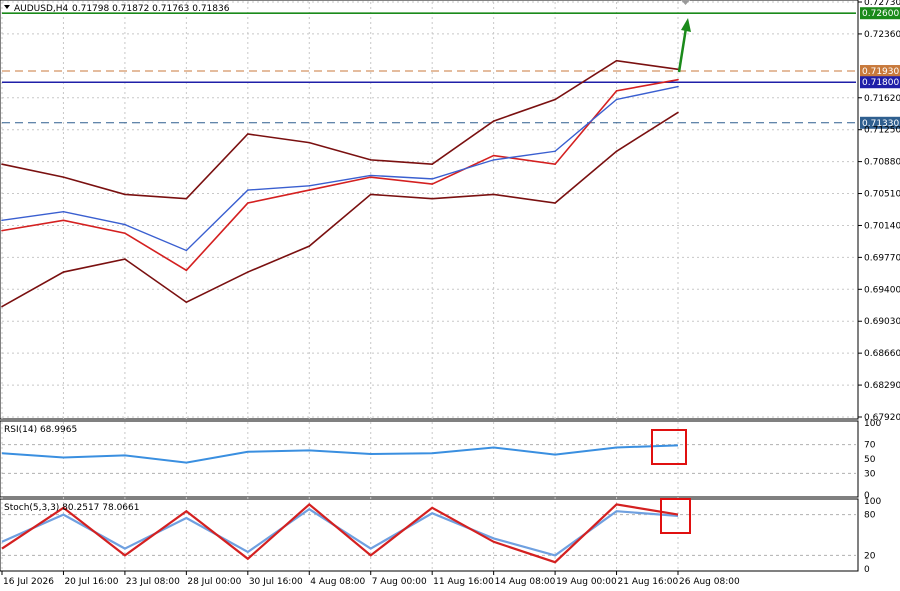  Describe the element at coordinates (867, 570) in the screenshot. I see `stoch-tick-label: 0` at that location.